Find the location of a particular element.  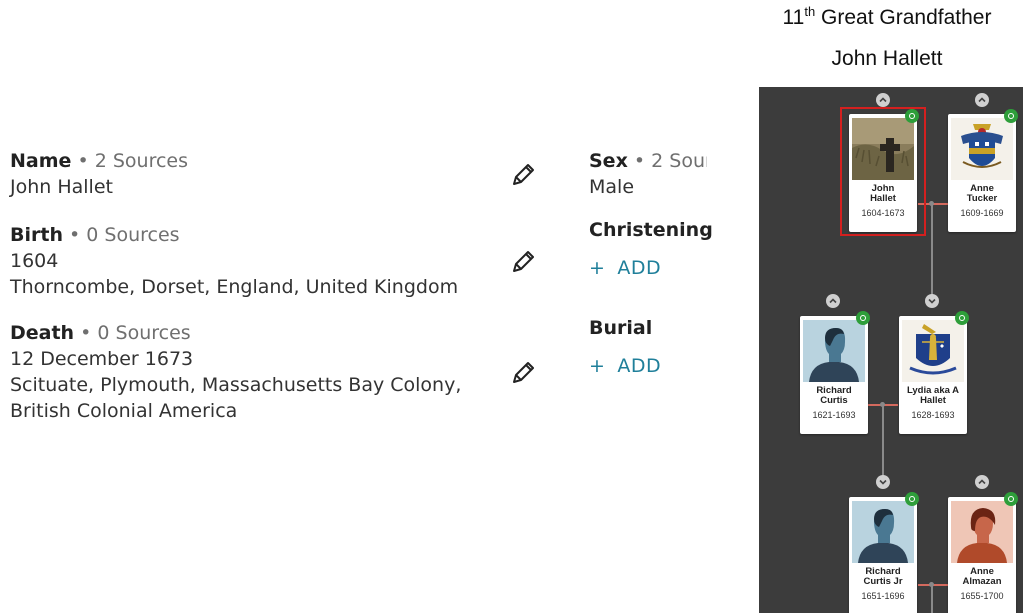

edit-birth-pencil-icon is located at coordinates (523, 262).